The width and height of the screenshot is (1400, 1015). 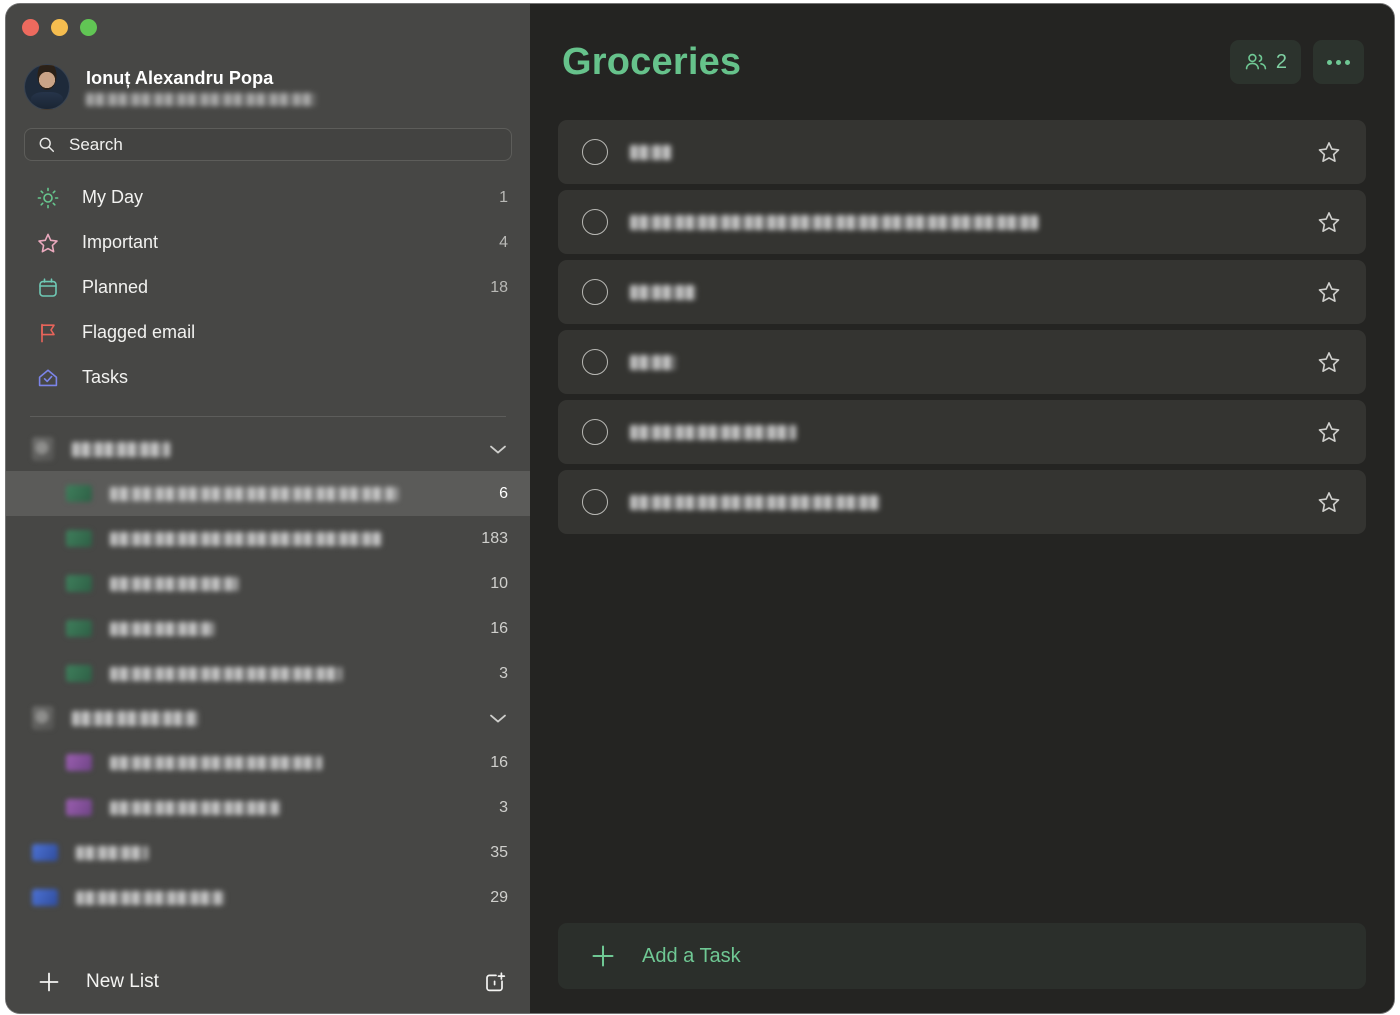 I want to click on list-count: 35, so click(x=499, y=852).